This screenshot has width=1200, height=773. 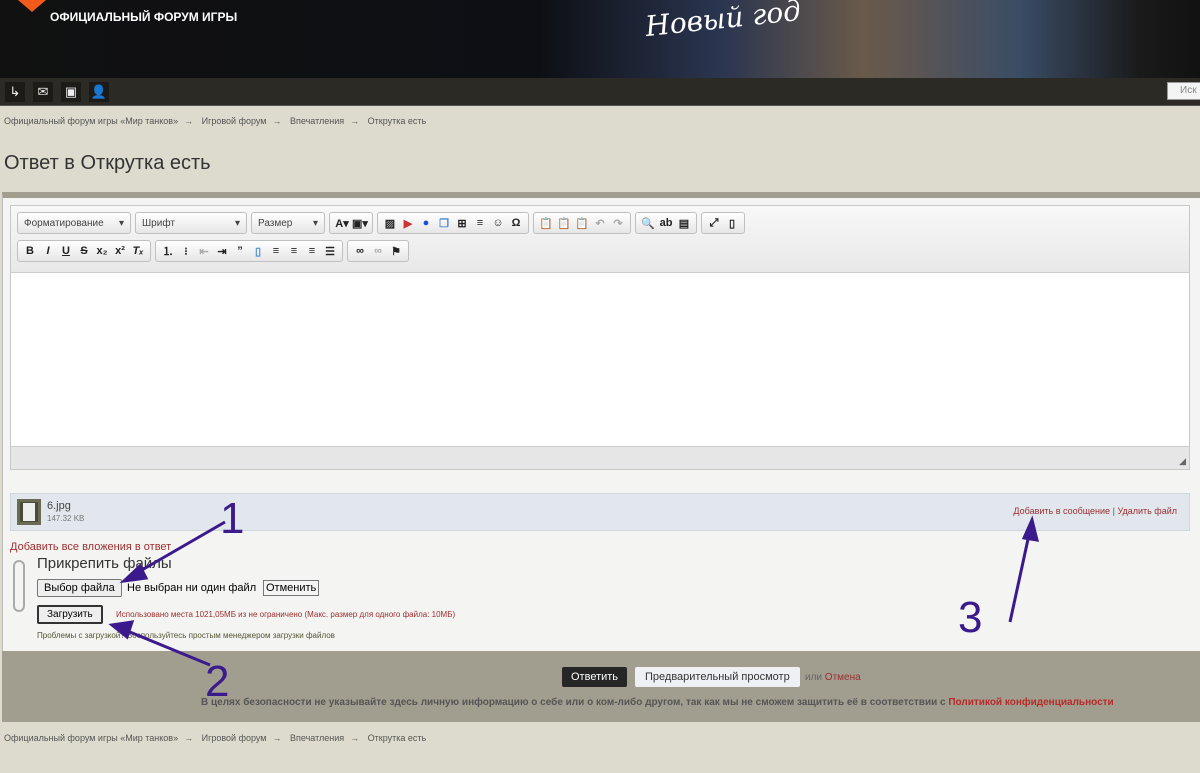 I want to click on user-navbar: ↳ ✉ ▣ 👤, so click(x=600, y=92).